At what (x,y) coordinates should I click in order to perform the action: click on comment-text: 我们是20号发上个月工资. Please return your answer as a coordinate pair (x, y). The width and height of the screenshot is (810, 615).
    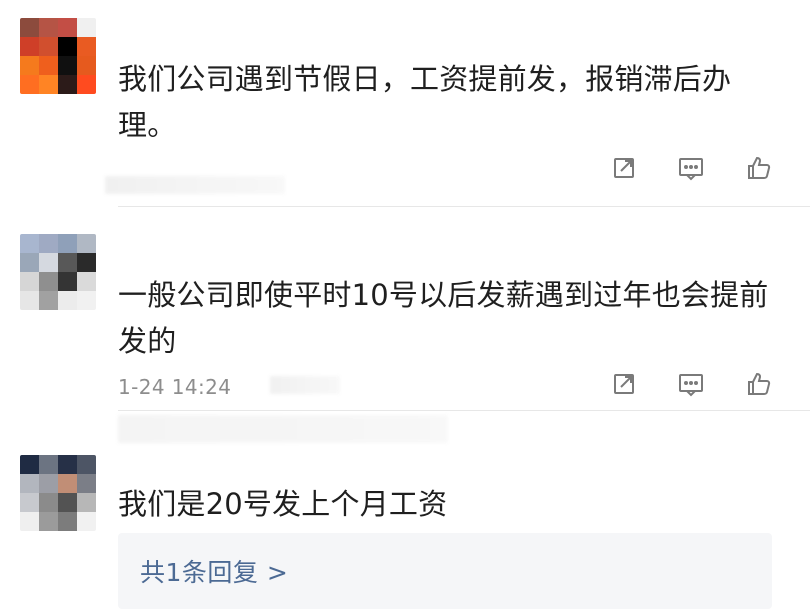
    Looking at the image, I should click on (283, 504).